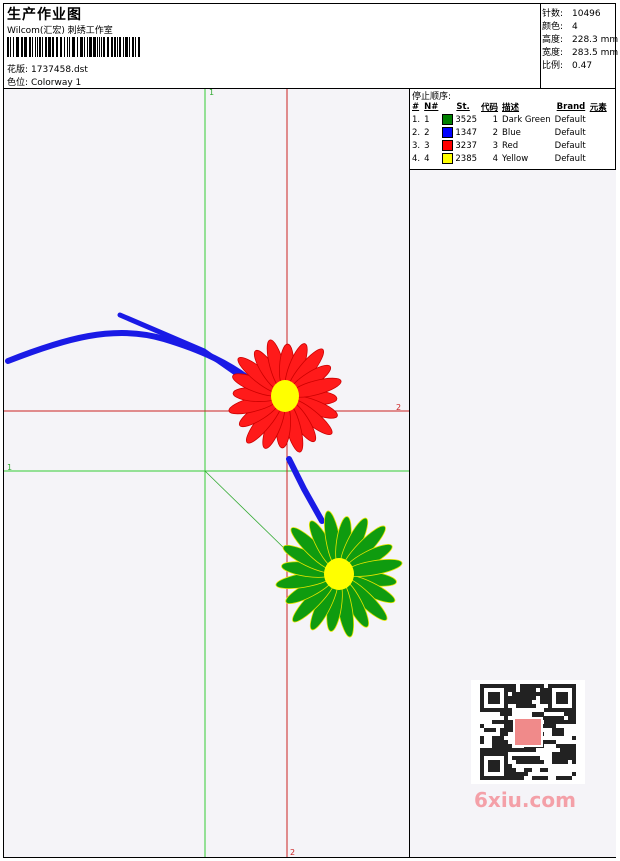  Describe the element at coordinates (515, 158) in the screenshot. I see `row-desc: Yellow` at that location.